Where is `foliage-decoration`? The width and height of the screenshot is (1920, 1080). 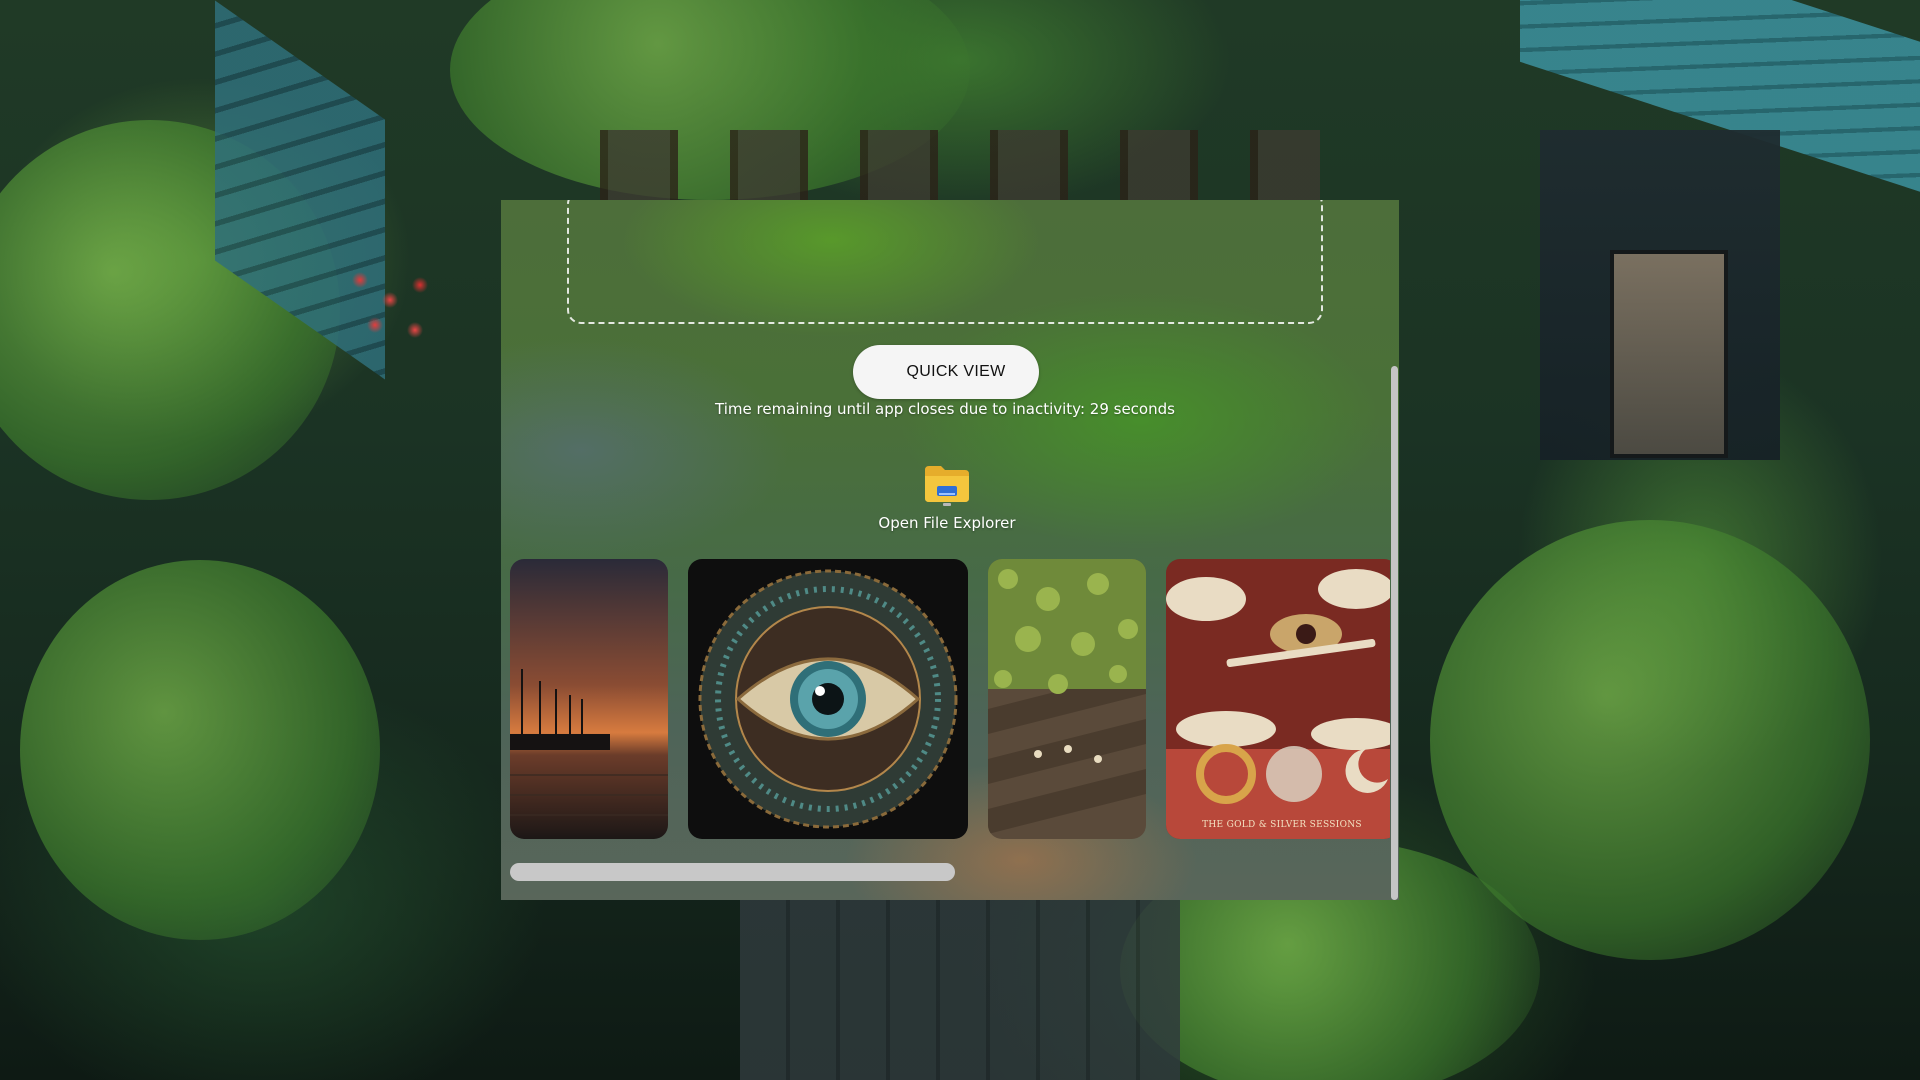 foliage-decoration is located at coordinates (200, 750).